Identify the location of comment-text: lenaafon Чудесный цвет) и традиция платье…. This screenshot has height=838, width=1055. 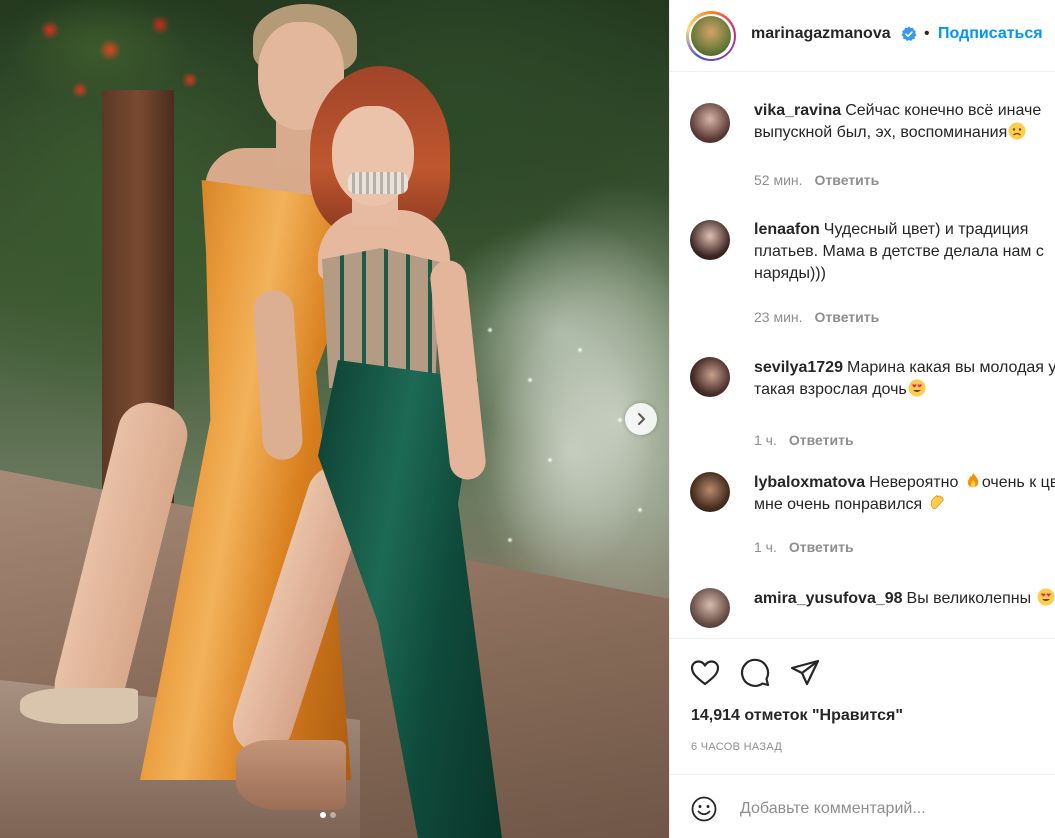
(904, 252).